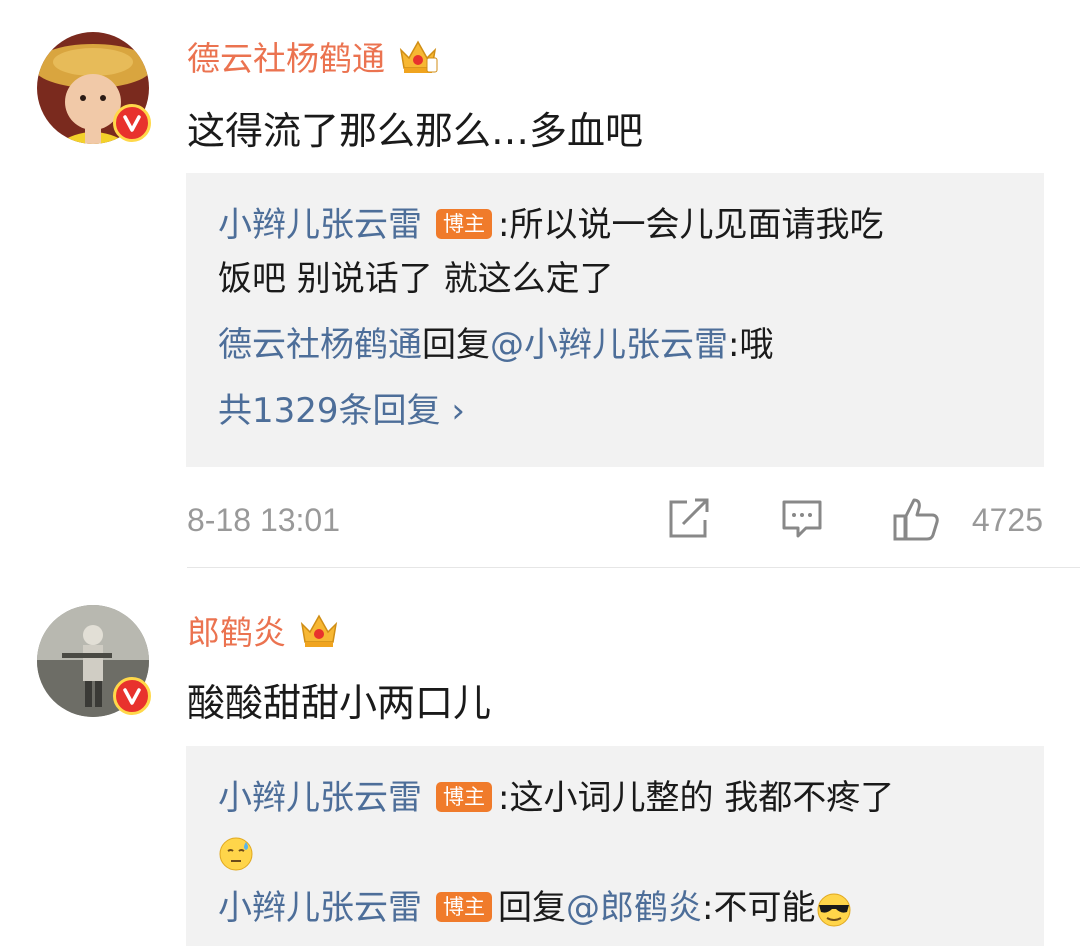 The height and width of the screenshot is (946, 1080). Describe the element at coordinates (341, 411) in the screenshot. I see `more-replies-link: 共1329条回复 ›` at that location.